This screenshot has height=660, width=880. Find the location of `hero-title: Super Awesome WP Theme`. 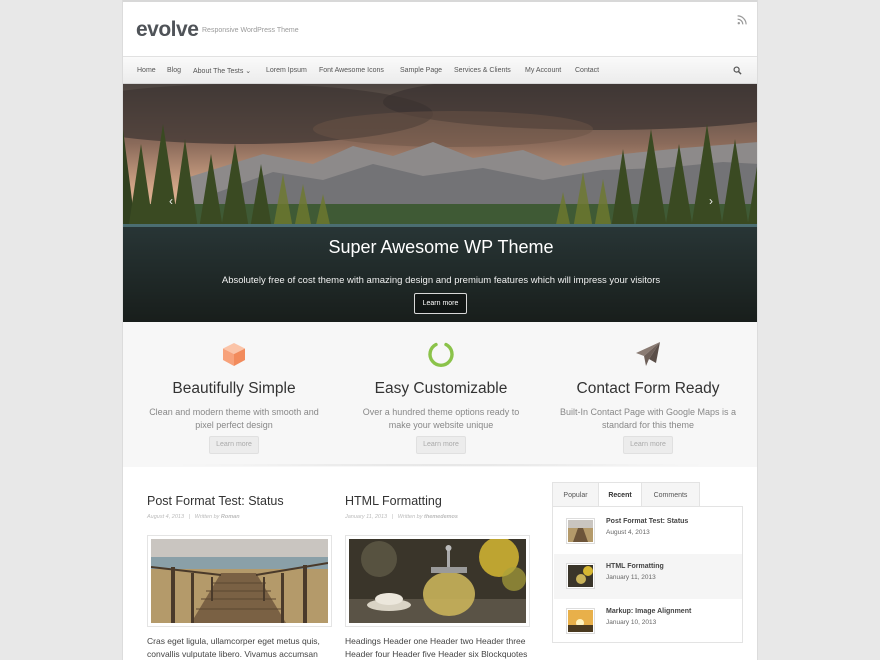

hero-title: Super Awesome WP Theme is located at coordinates (441, 247).